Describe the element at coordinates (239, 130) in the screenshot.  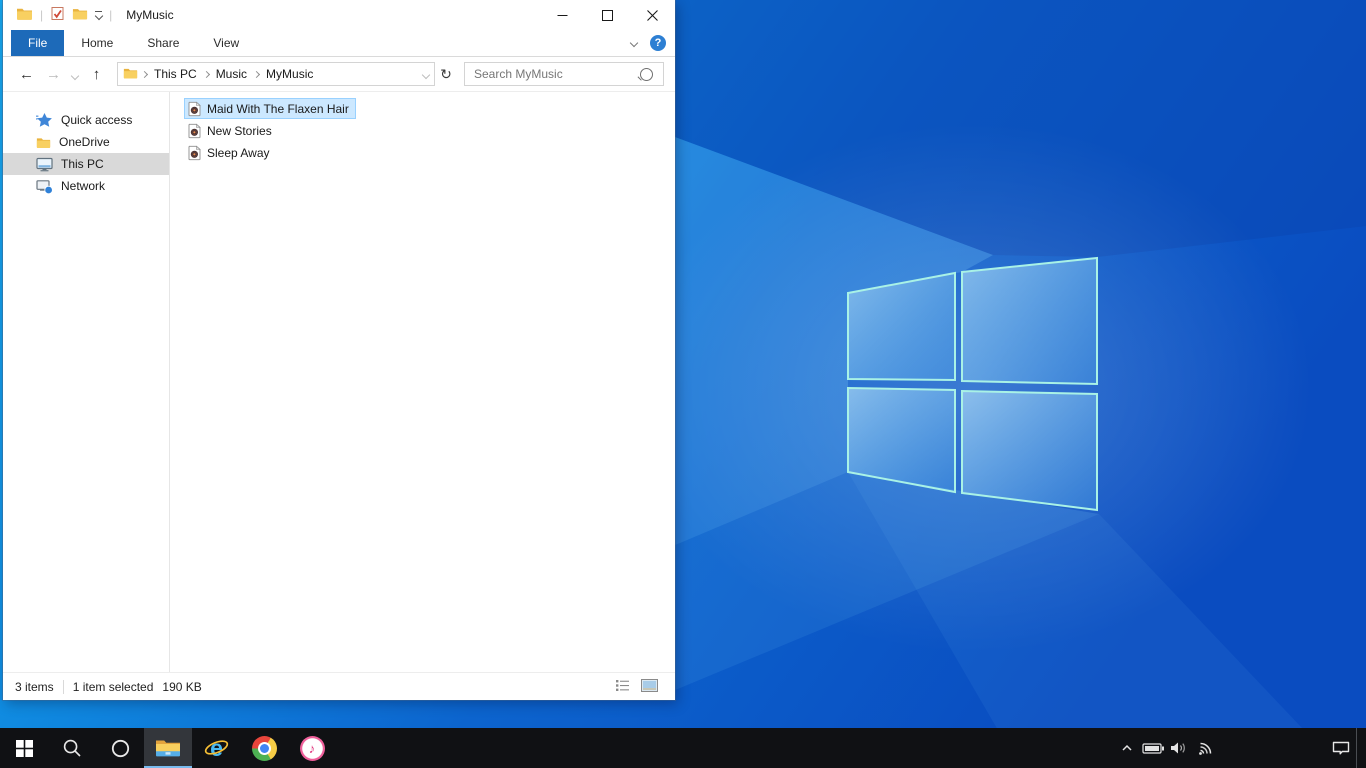
I see `file-name: New Stories` at that location.